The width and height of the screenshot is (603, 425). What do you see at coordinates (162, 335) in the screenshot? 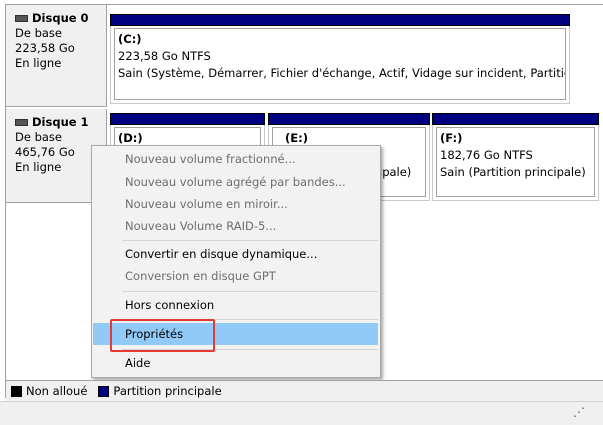
I see `annotation-highlight-box` at bounding box center [162, 335].